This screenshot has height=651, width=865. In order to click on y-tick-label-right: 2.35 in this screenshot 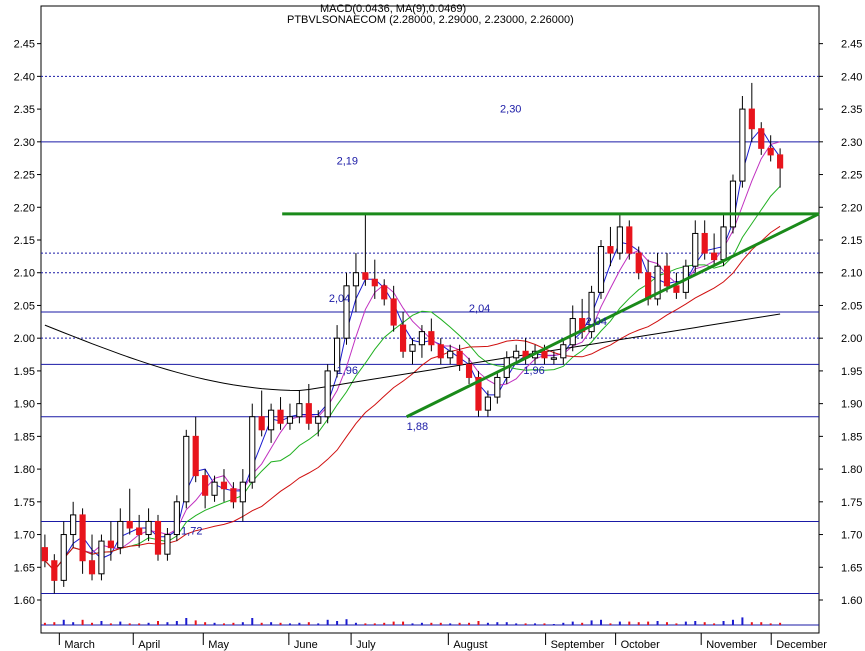, I will do `click(851, 110)`.